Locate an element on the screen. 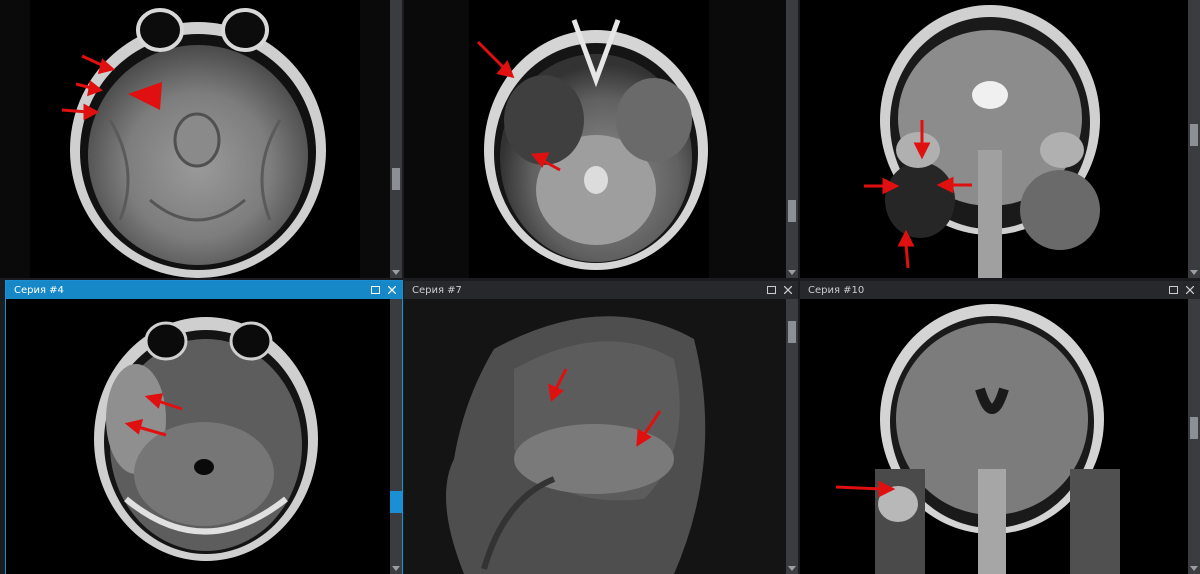  viewer-titlebar: Серия #4 is located at coordinates (204, 290).